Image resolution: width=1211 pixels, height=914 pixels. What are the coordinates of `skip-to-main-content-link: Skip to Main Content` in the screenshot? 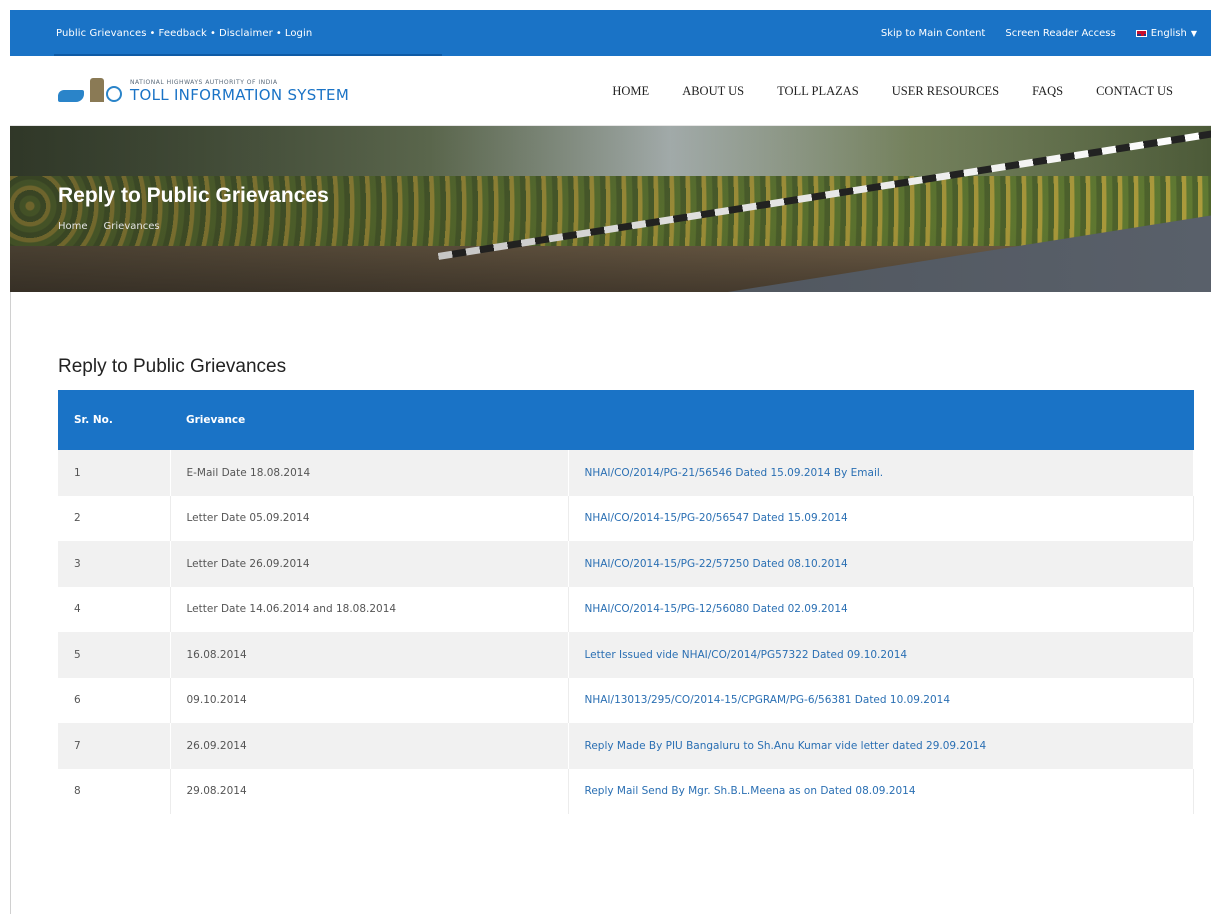 It's located at (933, 33).